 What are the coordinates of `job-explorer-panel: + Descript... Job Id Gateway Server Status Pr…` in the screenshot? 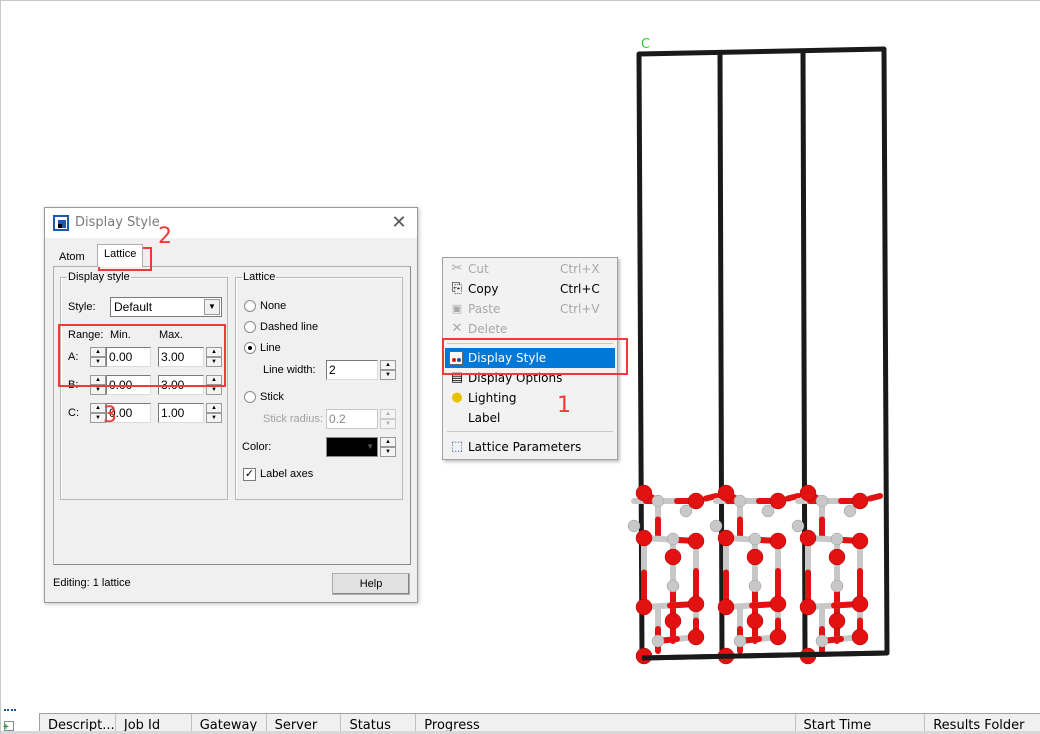 It's located at (520, 720).